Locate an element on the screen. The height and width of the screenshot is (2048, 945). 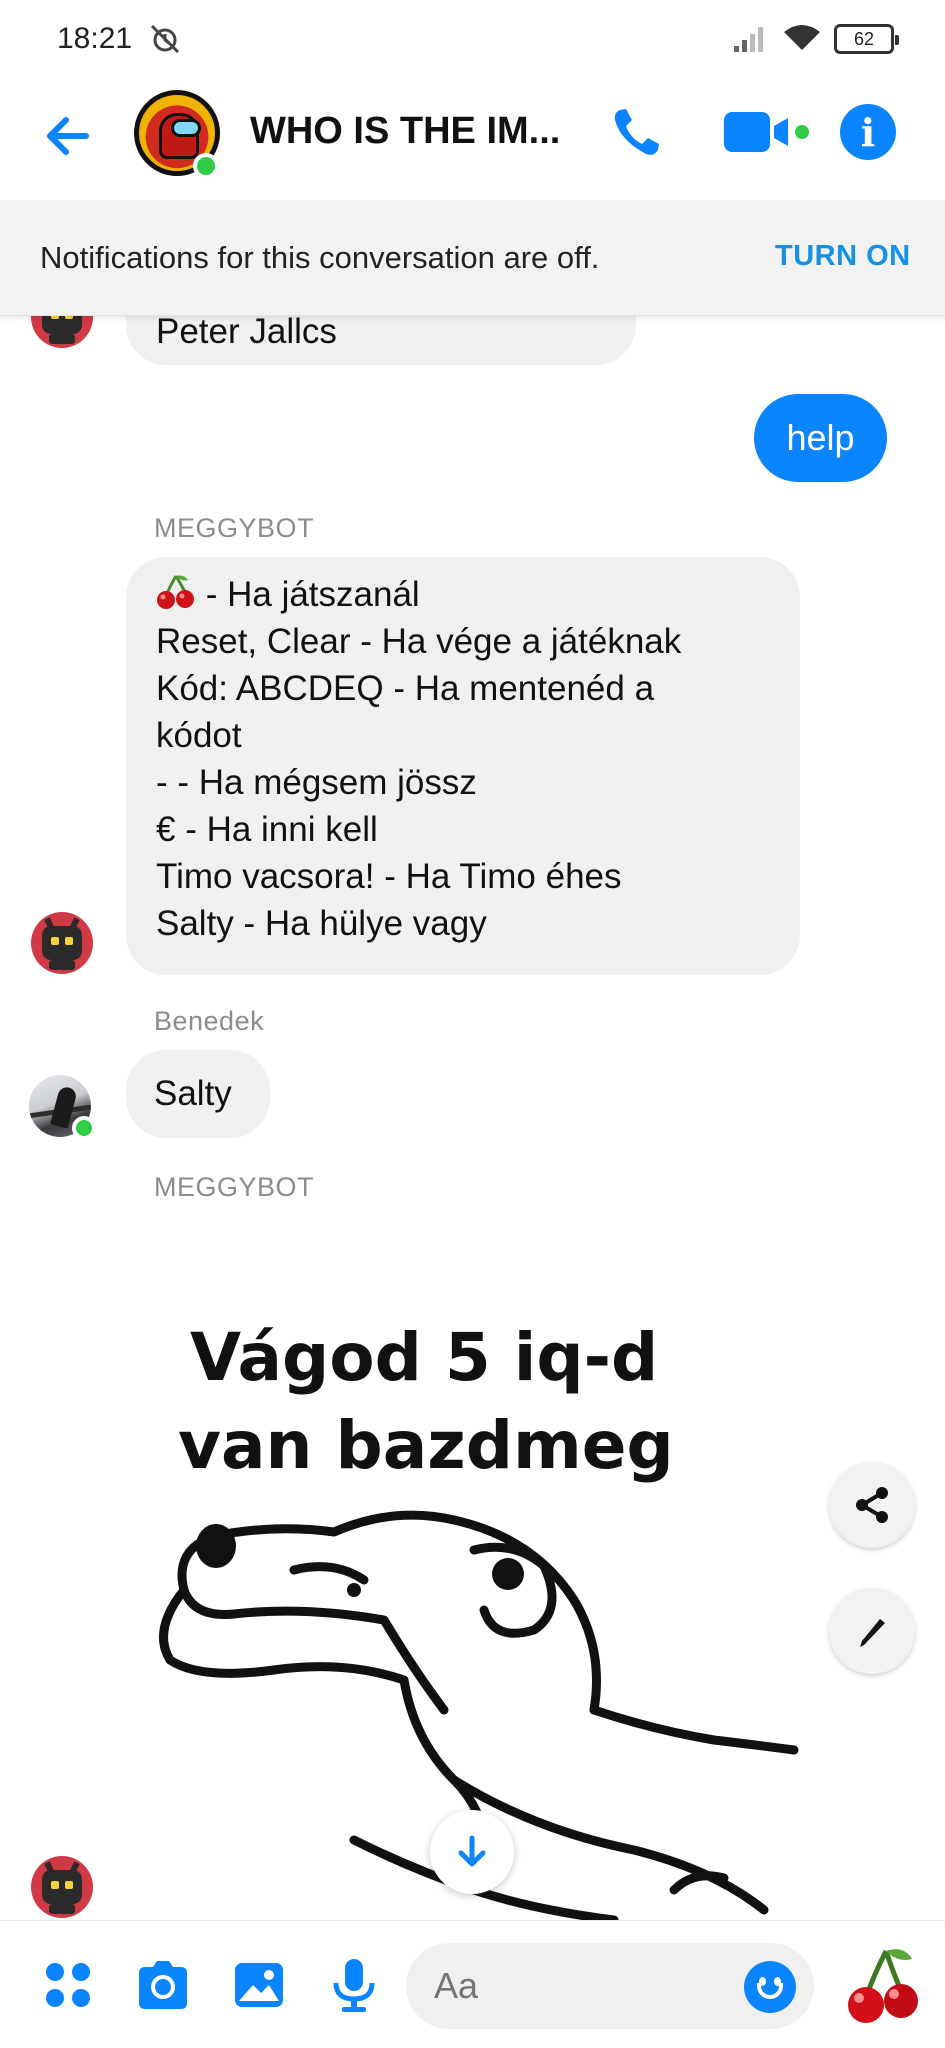
battery-level: 62 is located at coordinates (864, 38).